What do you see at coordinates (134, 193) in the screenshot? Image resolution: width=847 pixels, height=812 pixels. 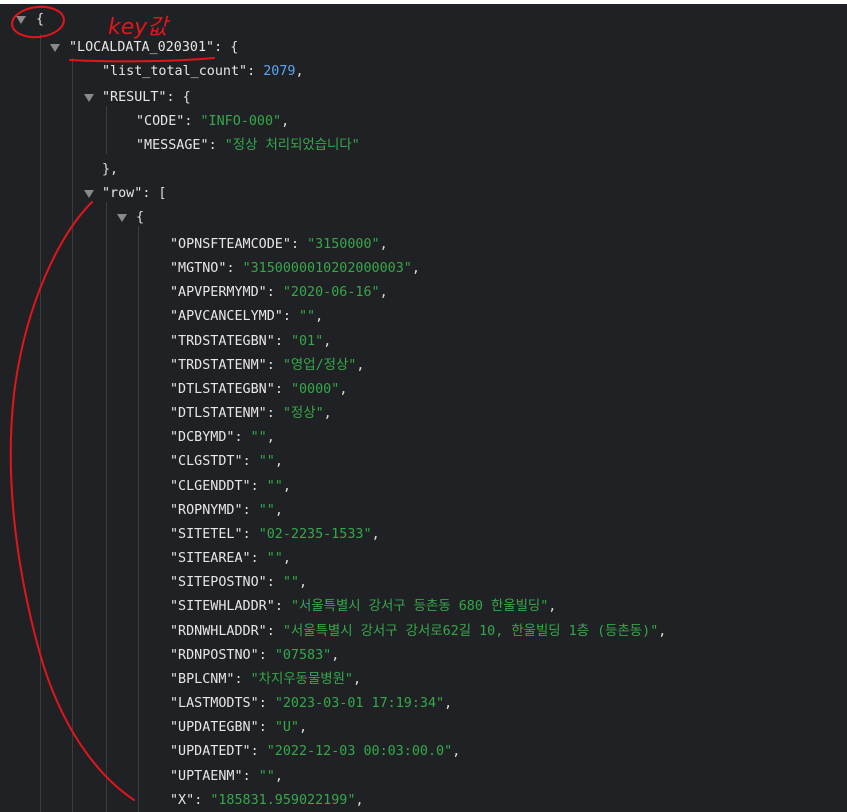 I see `row-key-line: "row": [` at bounding box center [134, 193].